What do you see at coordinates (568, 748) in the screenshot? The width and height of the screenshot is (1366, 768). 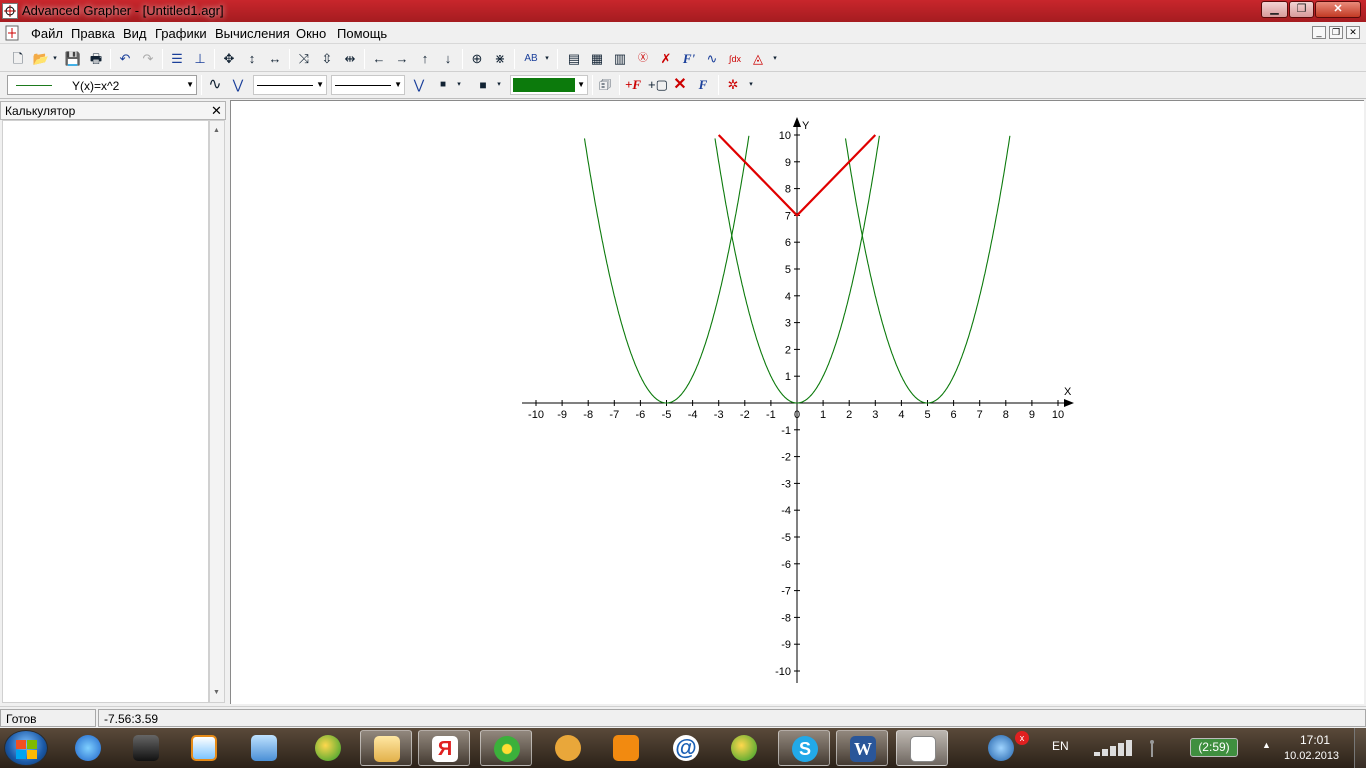 I see `taskbar-app2` at bounding box center [568, 748].